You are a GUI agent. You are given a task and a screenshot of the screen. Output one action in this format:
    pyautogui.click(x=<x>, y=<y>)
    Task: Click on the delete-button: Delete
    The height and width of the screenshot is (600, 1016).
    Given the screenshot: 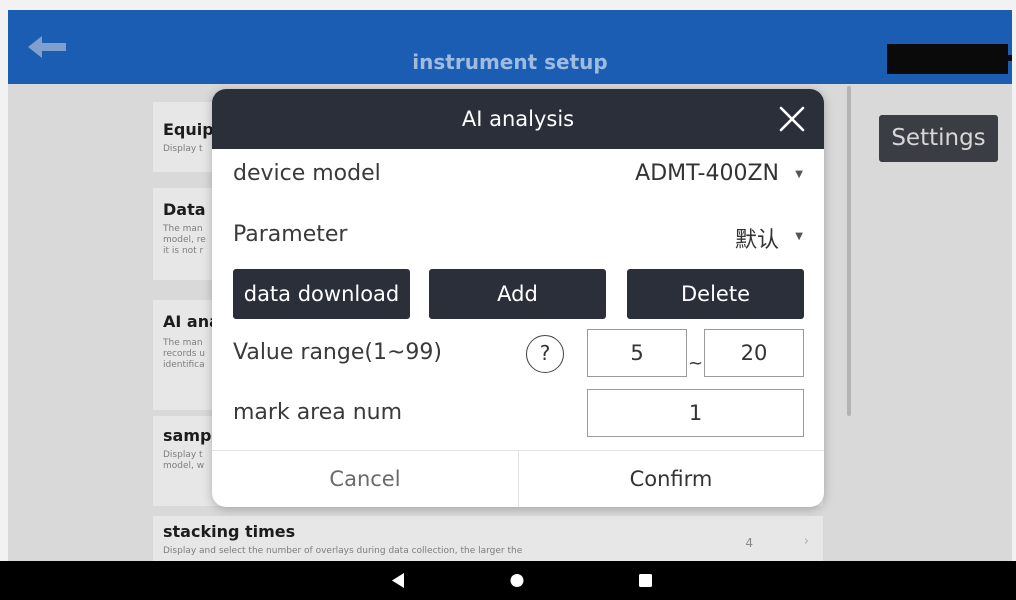 What is the action you would take?
    pyautogui.click(x=715, y=294)
    